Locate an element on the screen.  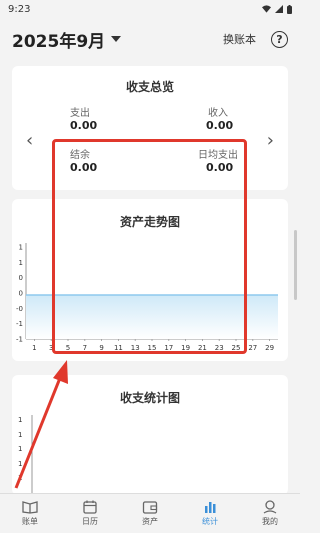
nav-calendar: 日历 is located at coordinates (90, 513).